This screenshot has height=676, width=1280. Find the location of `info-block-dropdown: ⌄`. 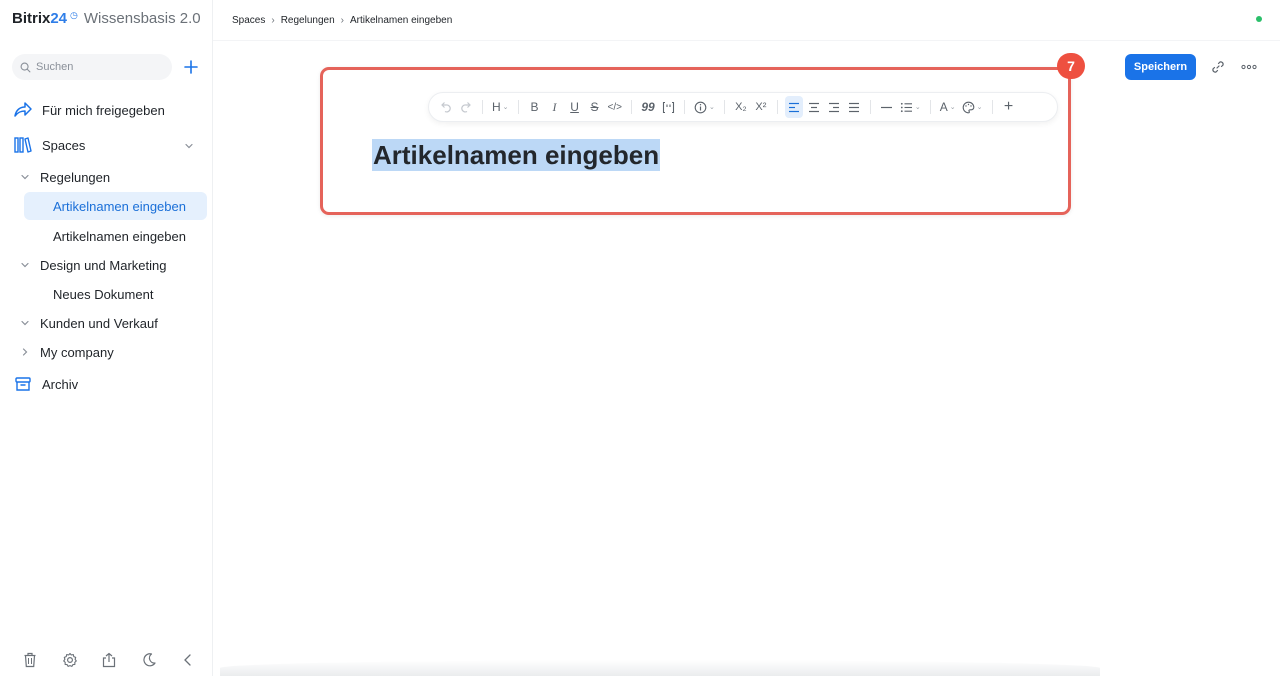

info-block-dropdown: ⌄ is located at coordinates (704, 107).